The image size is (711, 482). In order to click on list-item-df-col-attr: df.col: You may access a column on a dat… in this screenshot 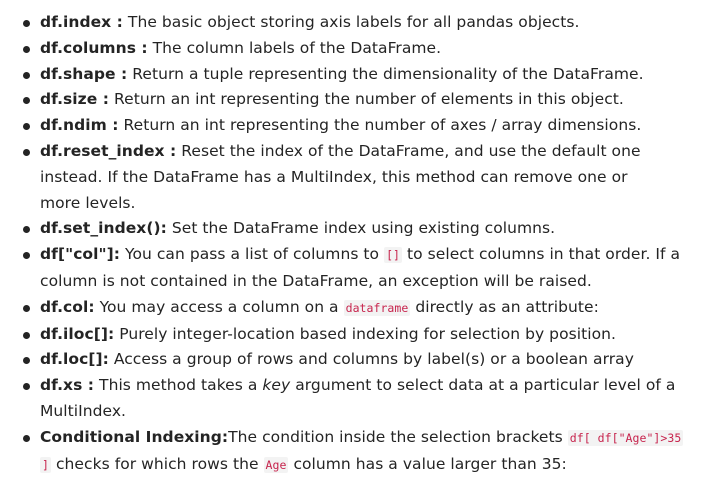, I will do `click(363, 308)`.